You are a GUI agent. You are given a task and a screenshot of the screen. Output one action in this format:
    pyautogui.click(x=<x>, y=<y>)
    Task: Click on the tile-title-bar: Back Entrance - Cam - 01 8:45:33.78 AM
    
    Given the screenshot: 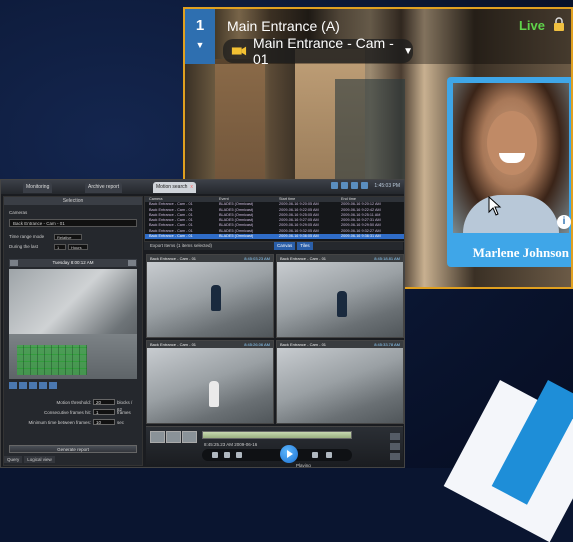 What is the action you would take?
    pyautogui.click(x=340, y=344)
    